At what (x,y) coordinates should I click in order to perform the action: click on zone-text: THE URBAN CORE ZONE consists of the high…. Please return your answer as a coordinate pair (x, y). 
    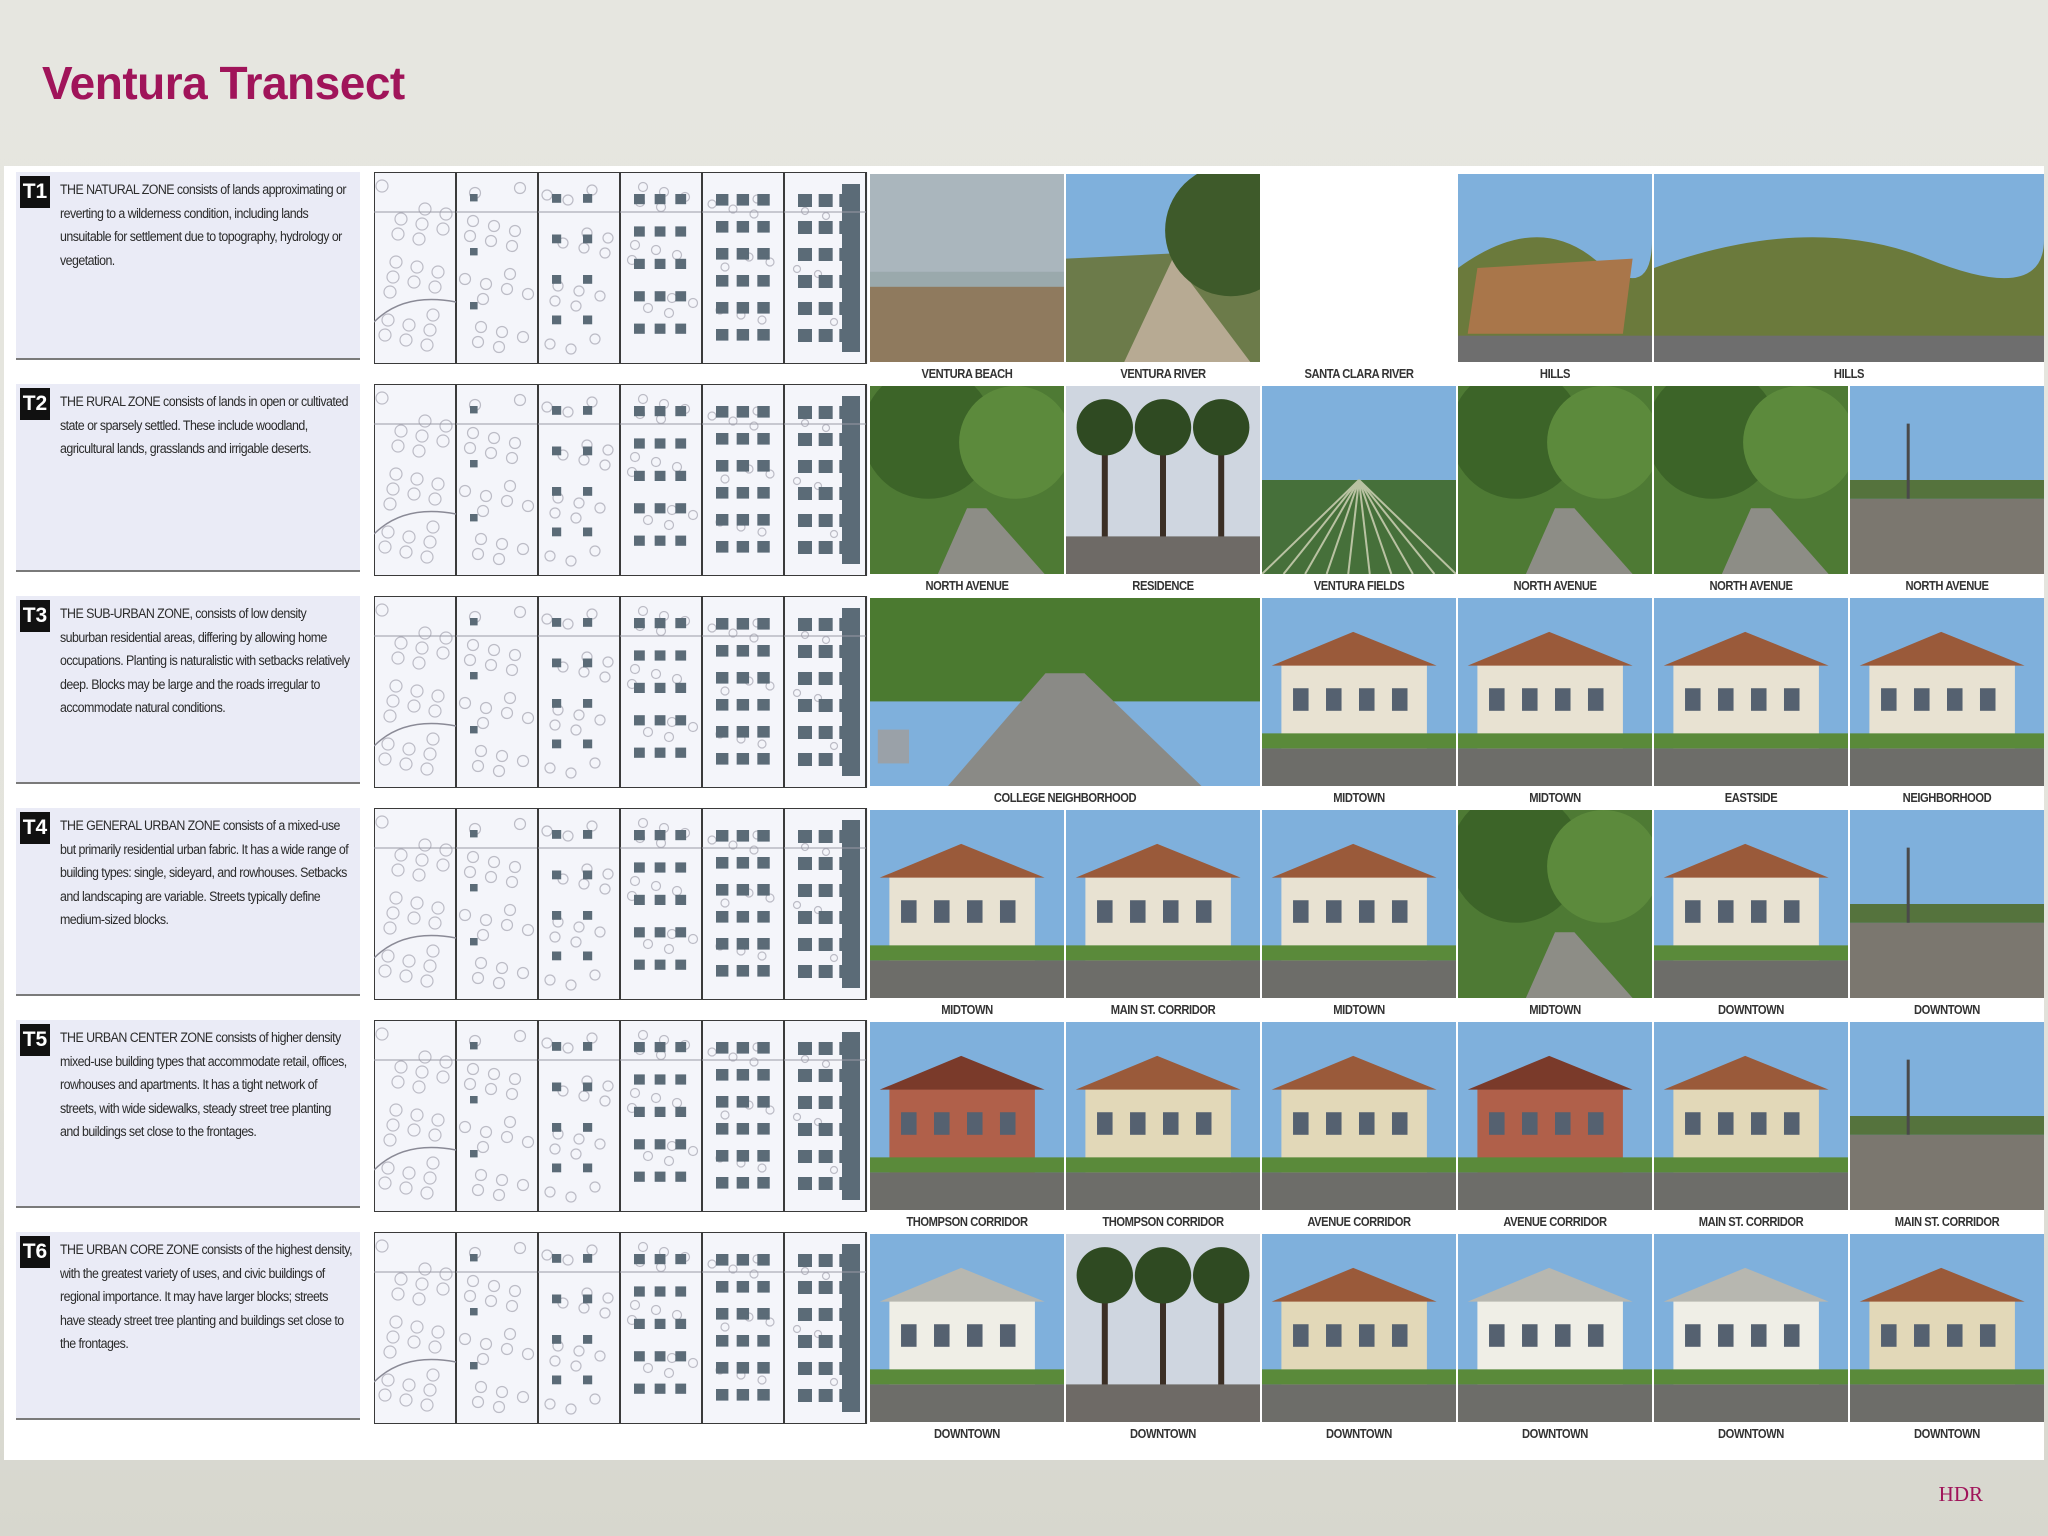
    Looking at the image, I should click on (206, 1296).